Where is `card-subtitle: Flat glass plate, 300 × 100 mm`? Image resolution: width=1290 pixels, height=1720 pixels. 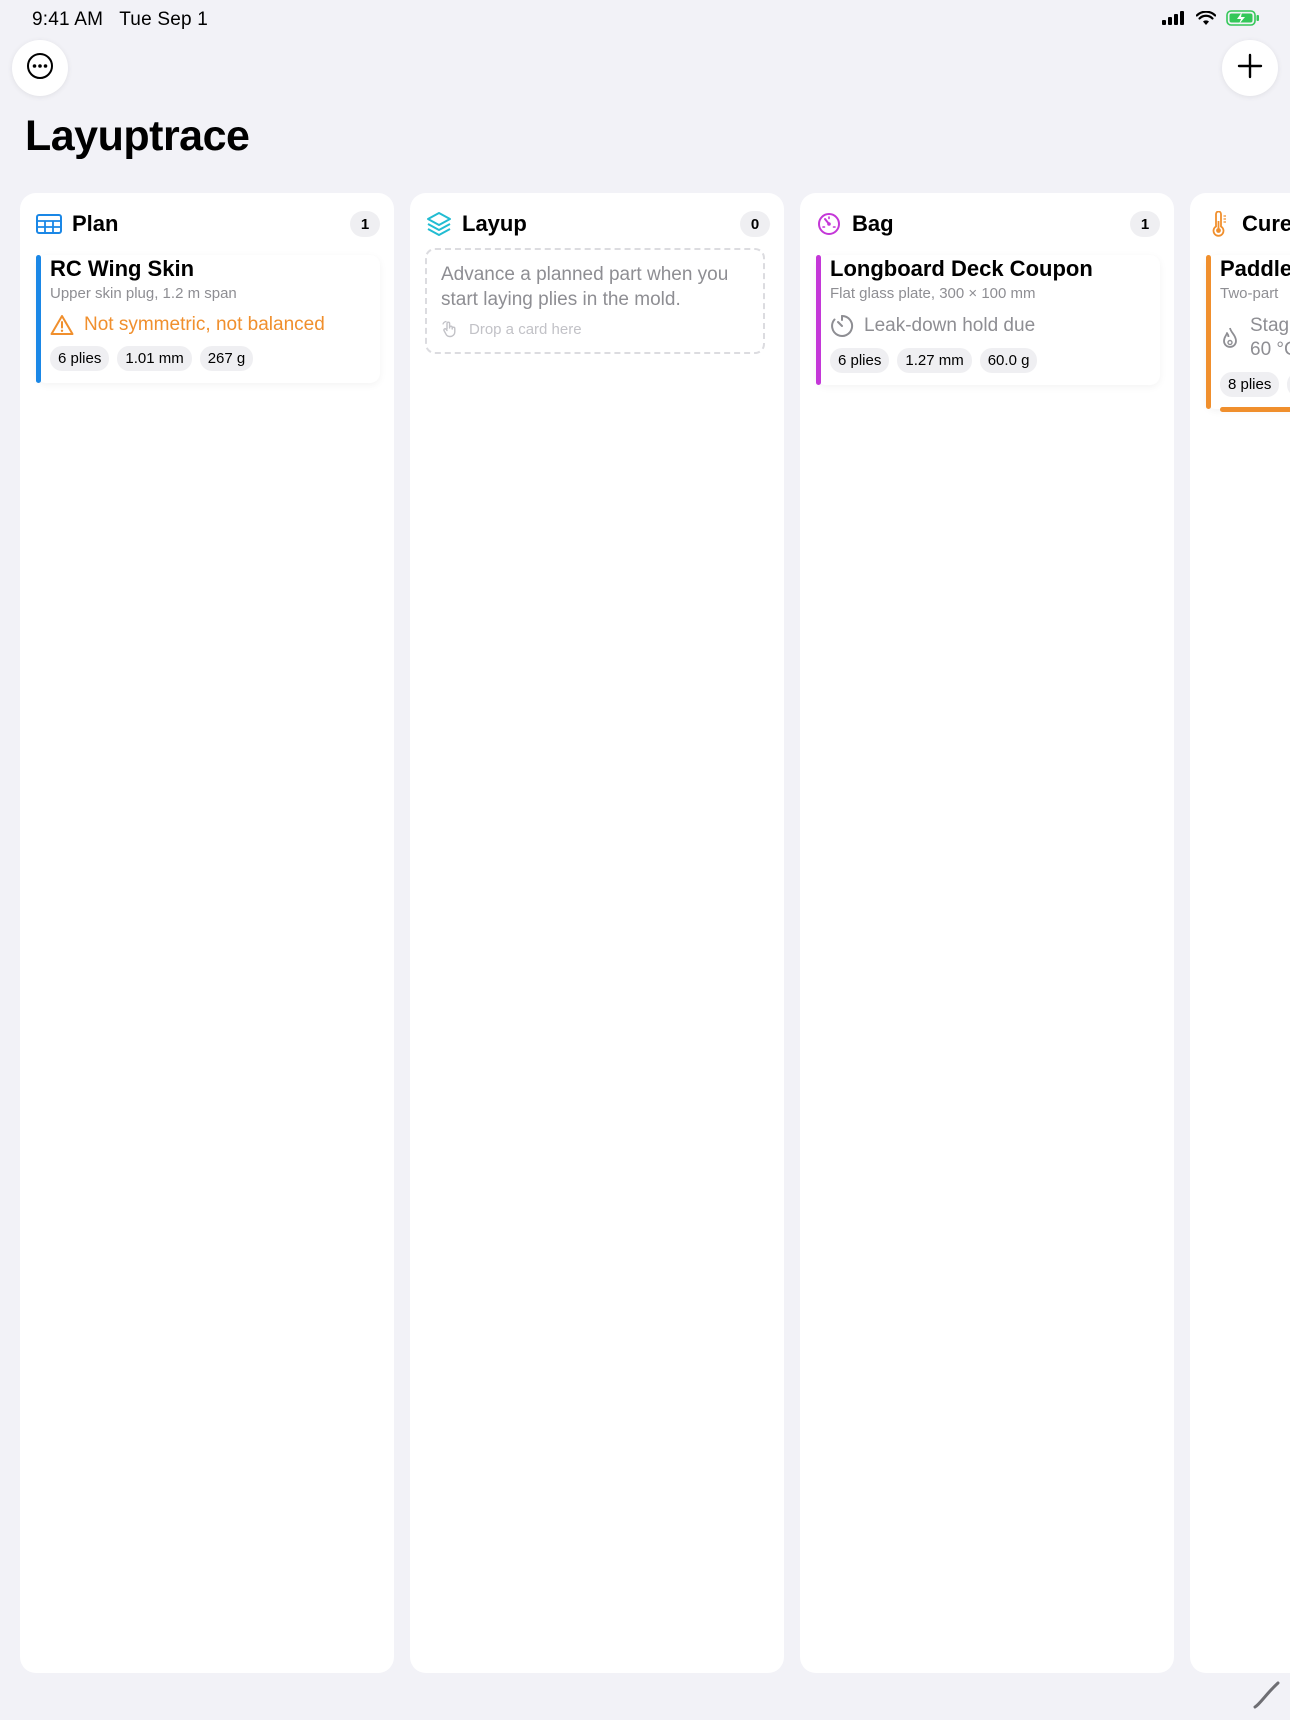
card-subtitle: Flat glass plate, 300 × 100 mm is located at coordinates (933, 293).